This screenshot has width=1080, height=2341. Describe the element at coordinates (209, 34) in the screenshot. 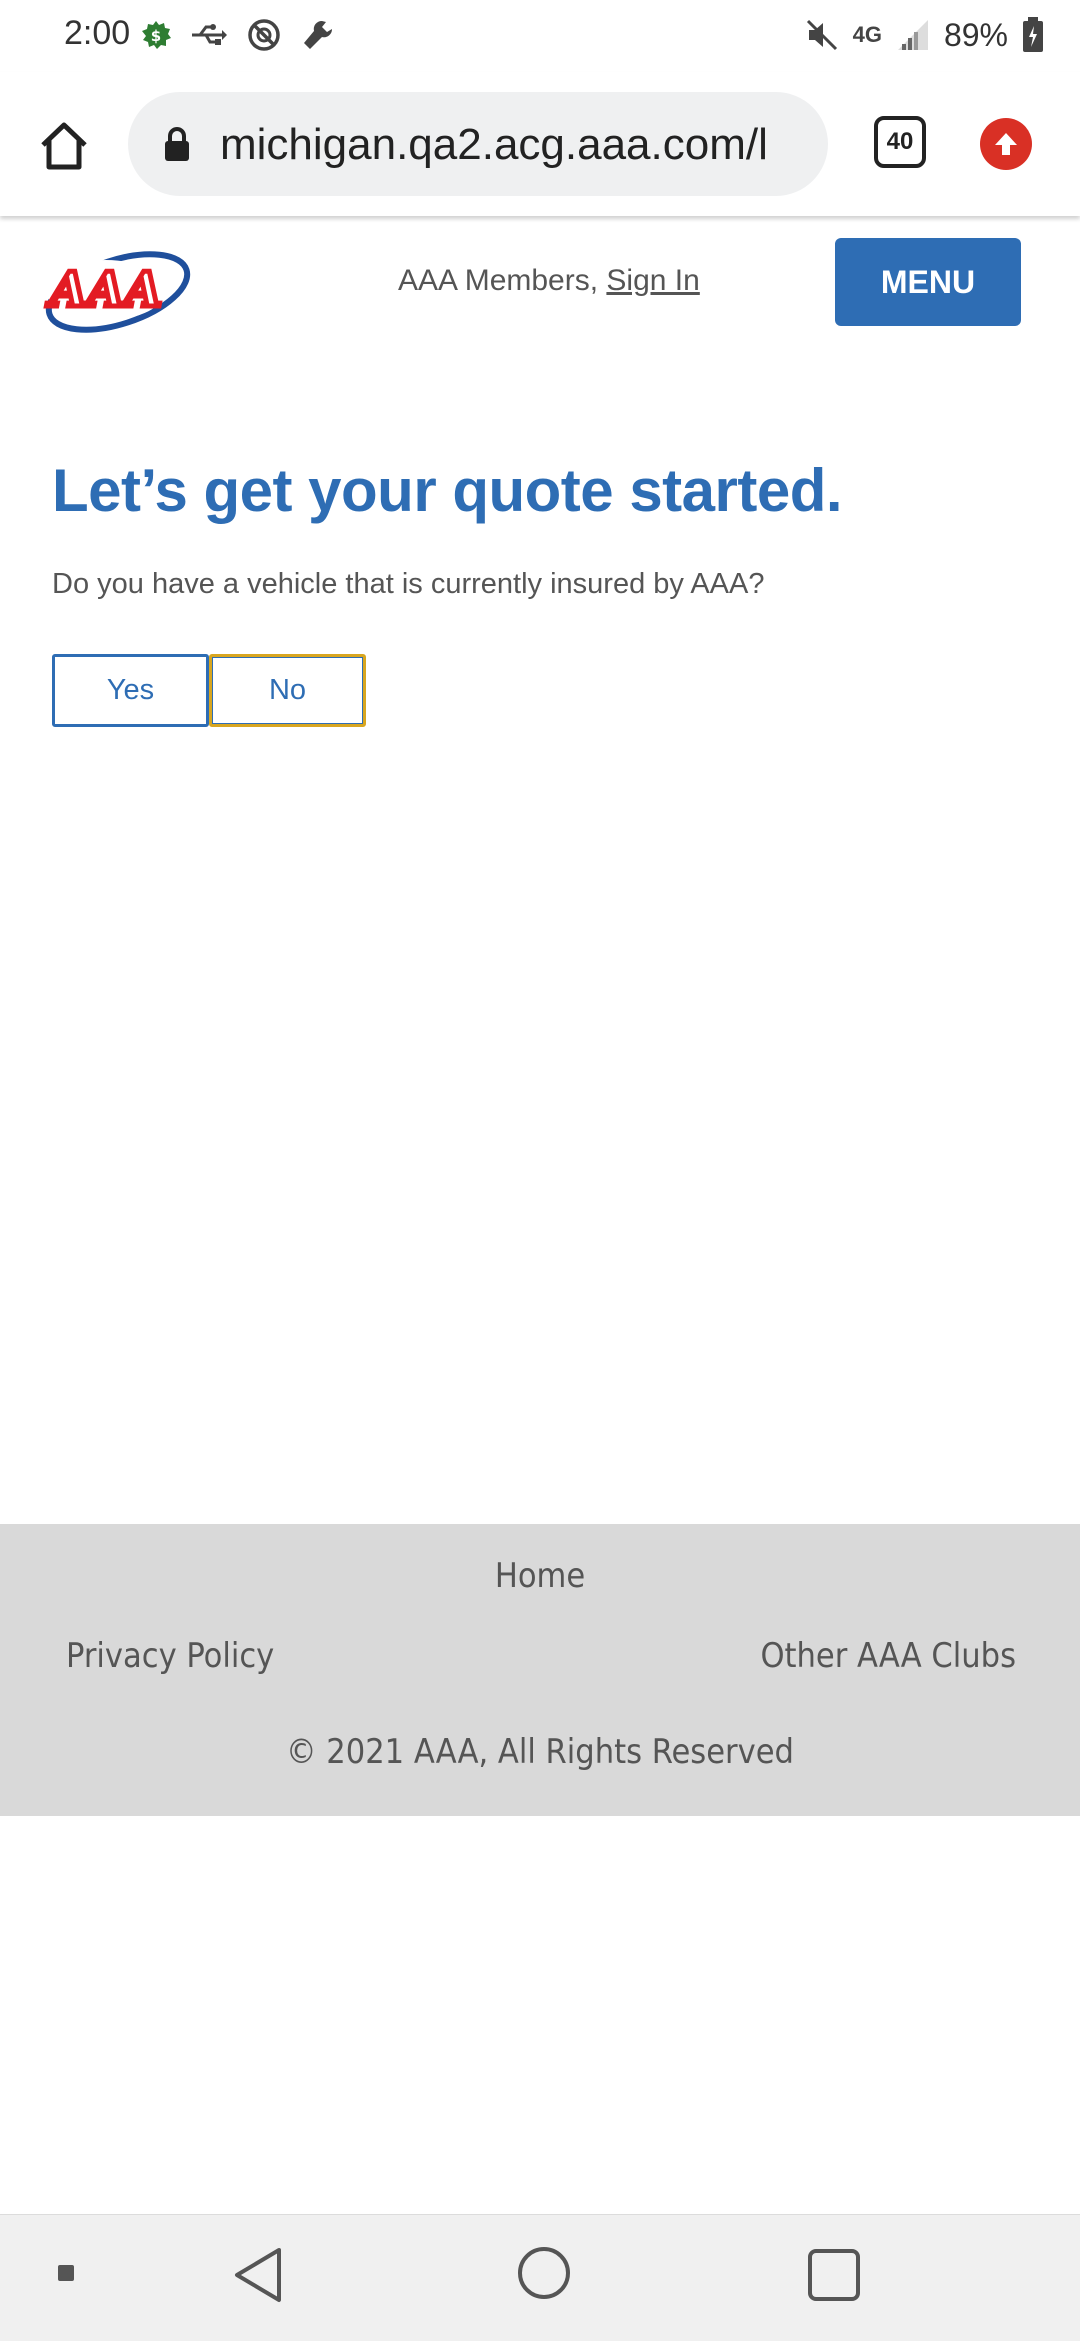

I see `usb-icon` at that location.